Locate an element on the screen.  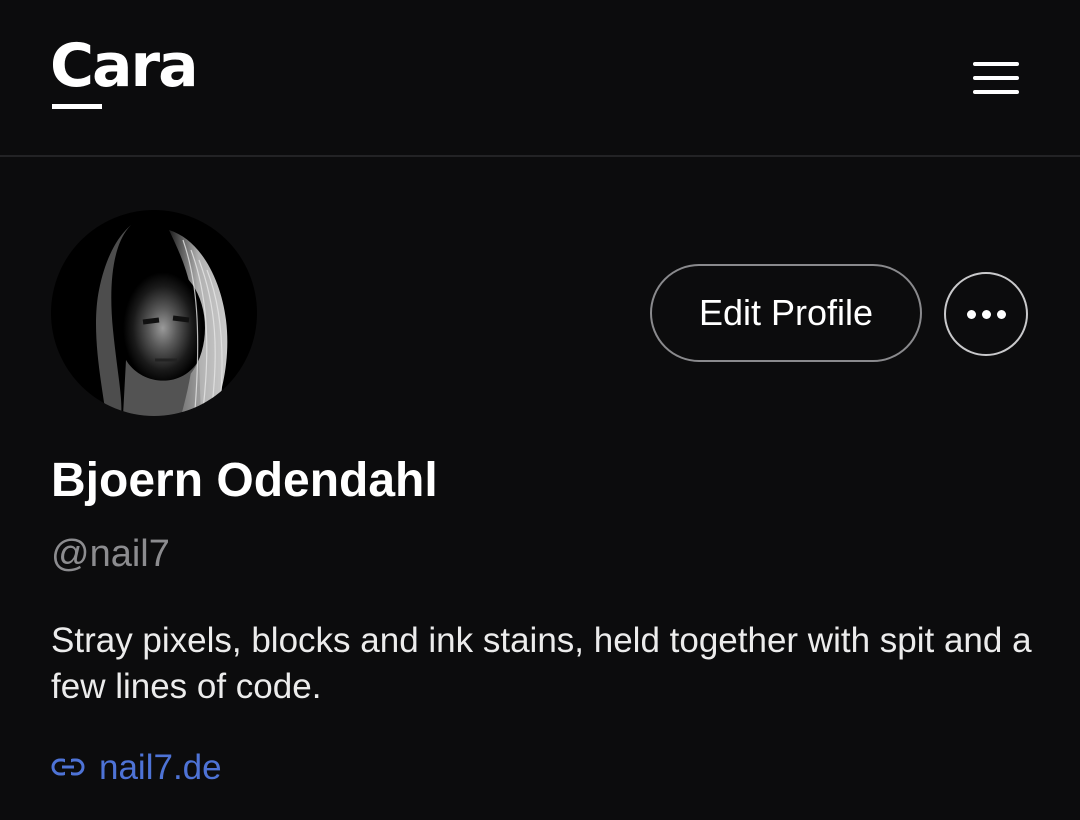
link-icon is located at coordinates (68, 767).